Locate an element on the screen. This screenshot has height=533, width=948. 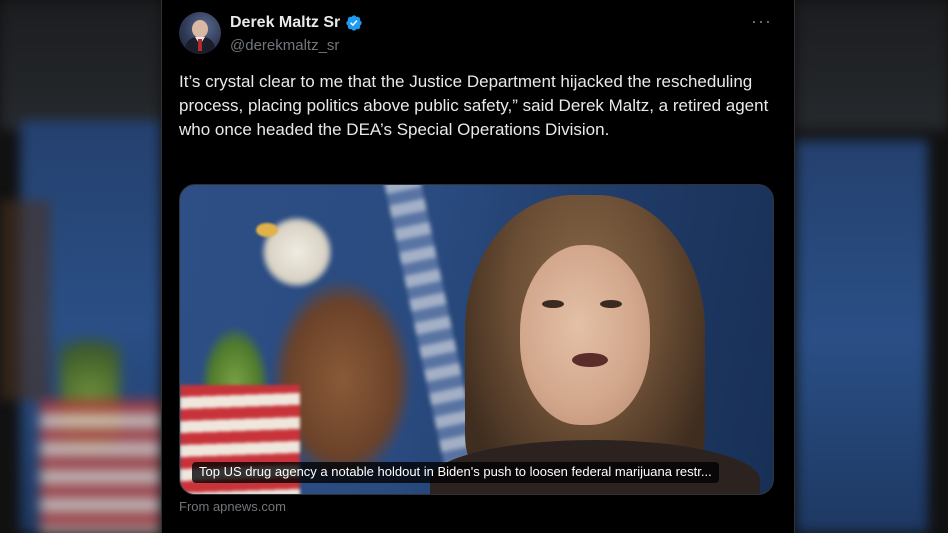
verified-badge-icon is located at coordinates (354, 23).